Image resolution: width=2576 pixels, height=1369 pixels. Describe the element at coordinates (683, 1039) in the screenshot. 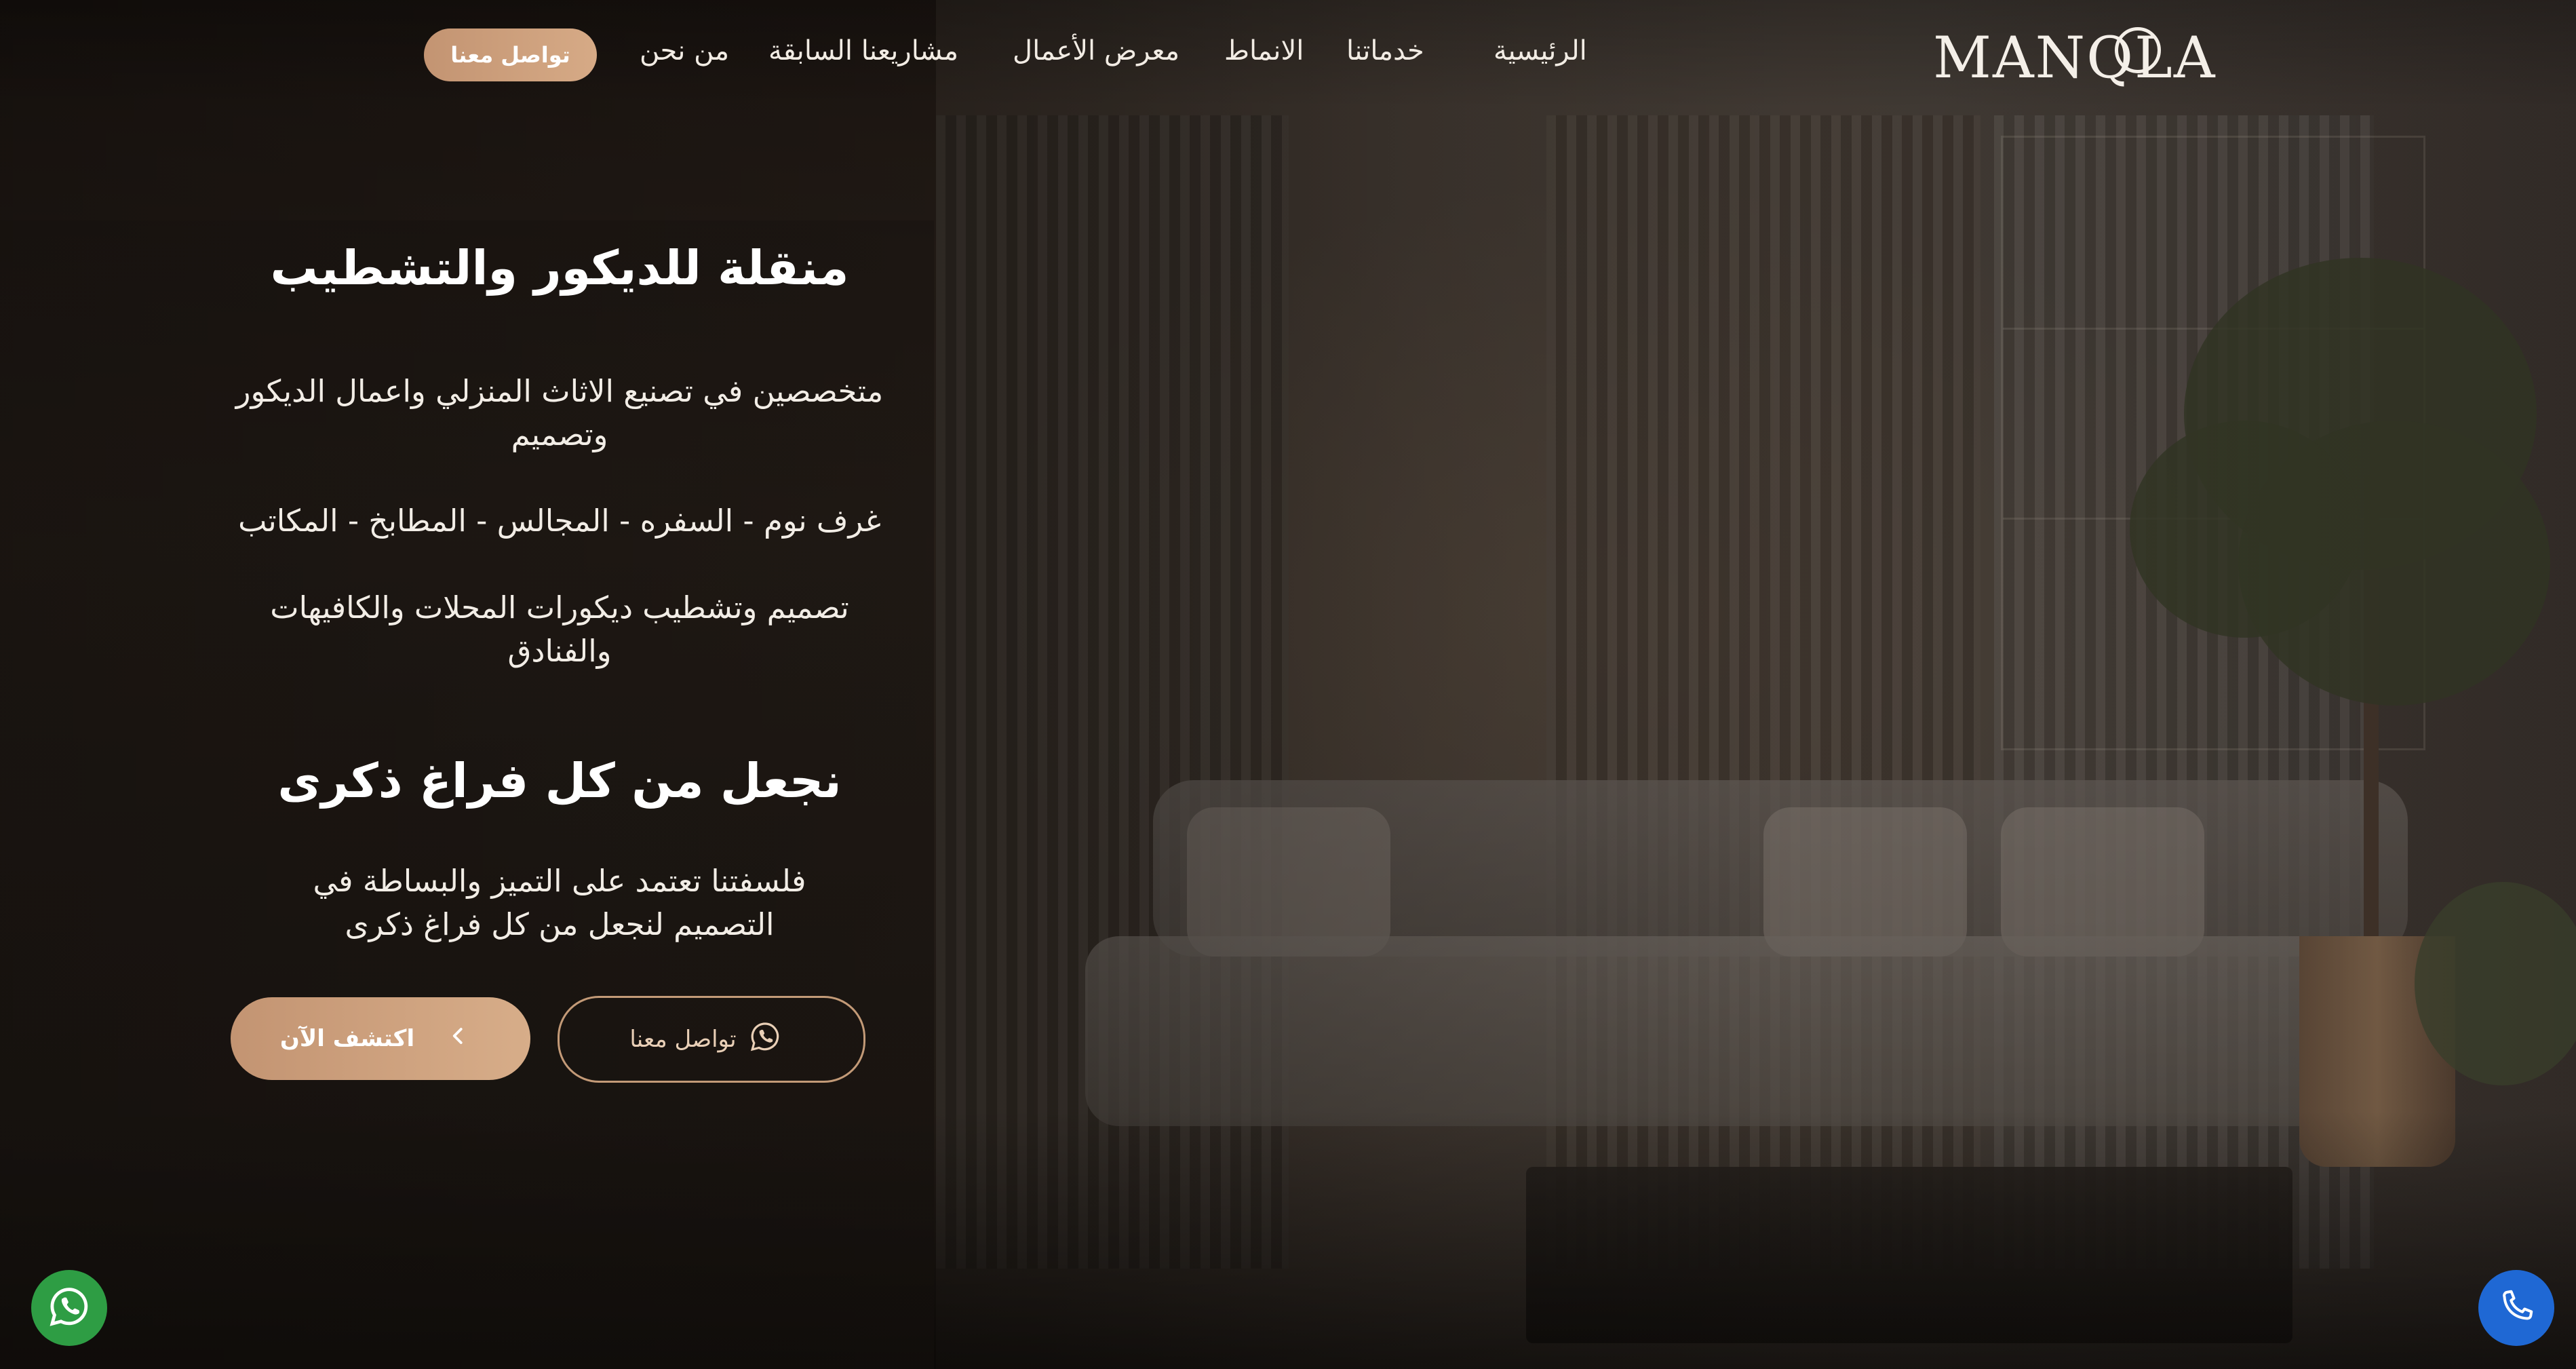

I see `whatsapp-contact-label: تواصل معنا` at that location.